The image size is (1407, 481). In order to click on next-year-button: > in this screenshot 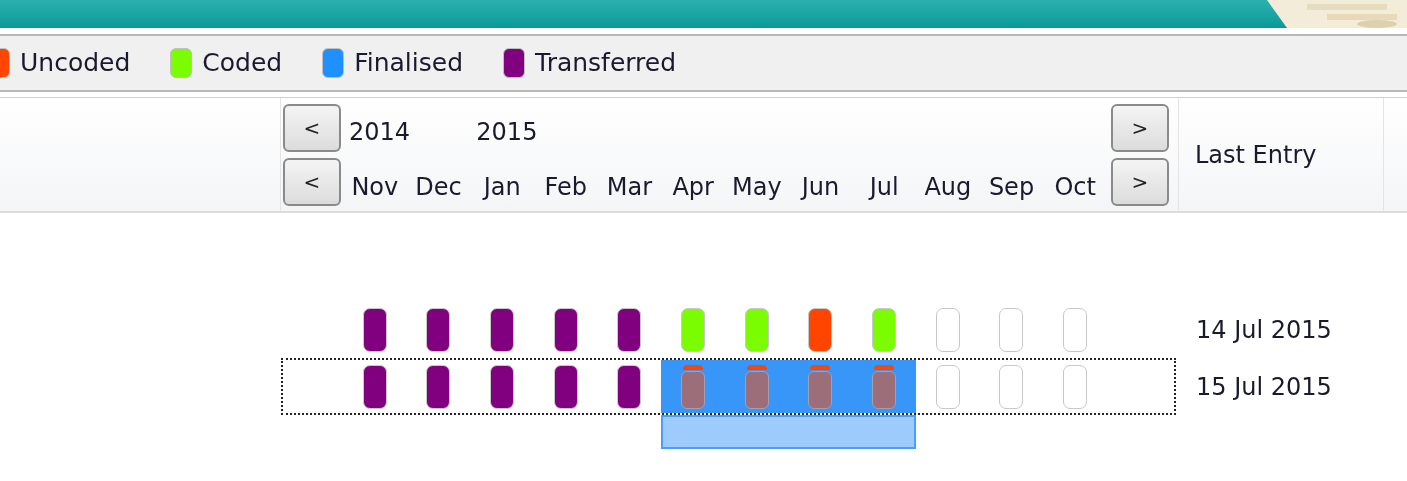, I will do `click(1140, 127)`.